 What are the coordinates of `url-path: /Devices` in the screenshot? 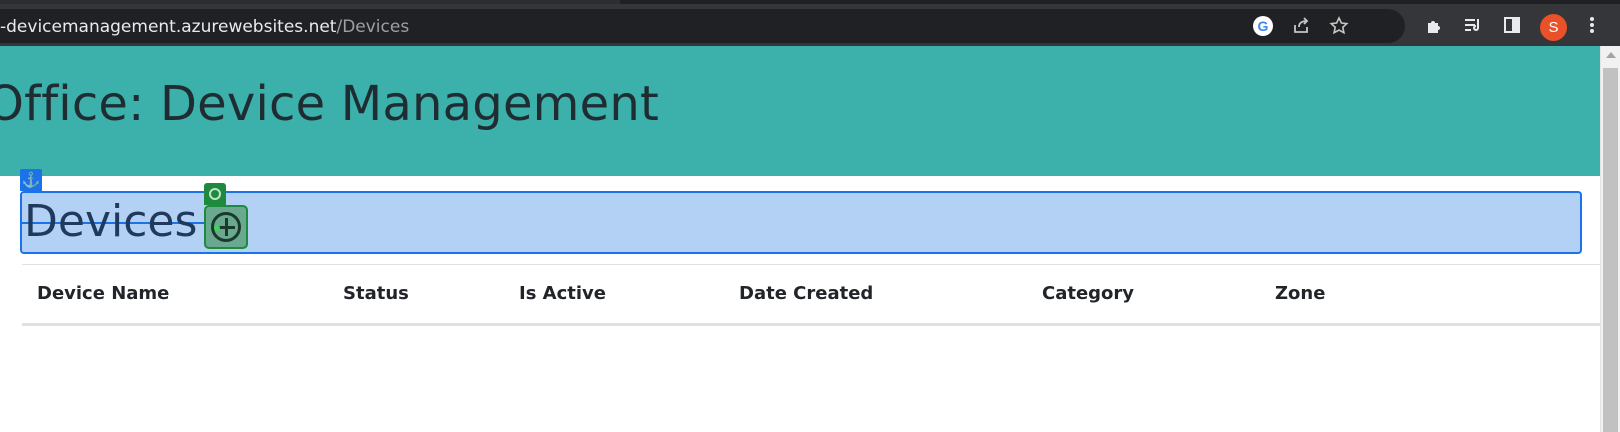 It's located at (373, 27).